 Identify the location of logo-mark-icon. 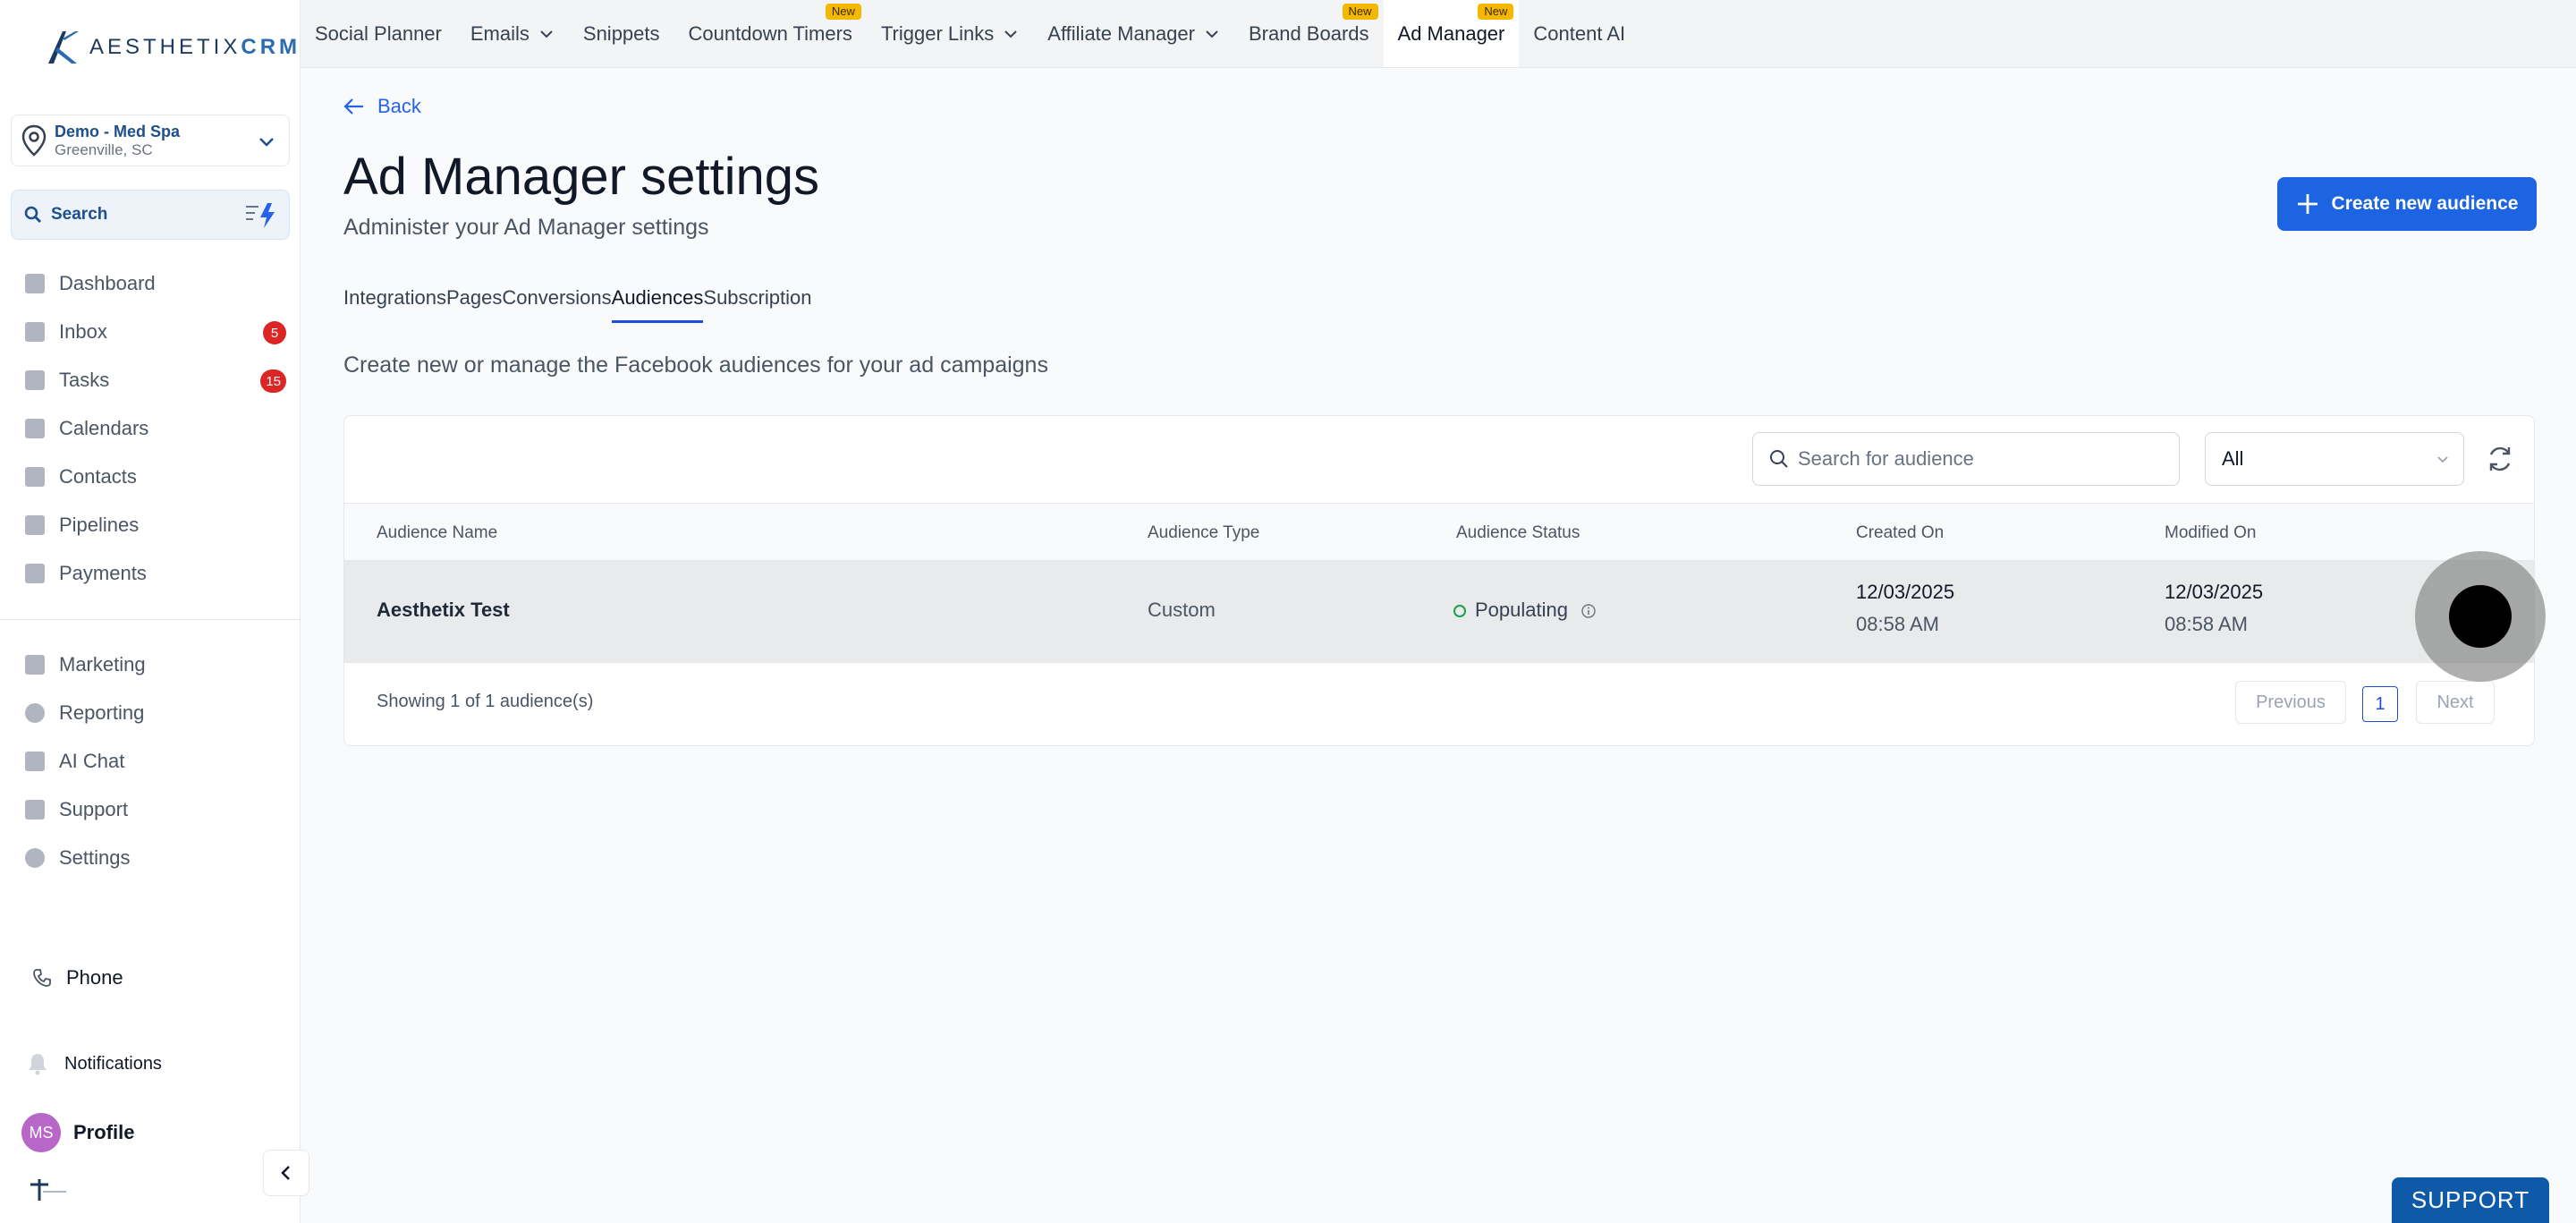
(63, 47).